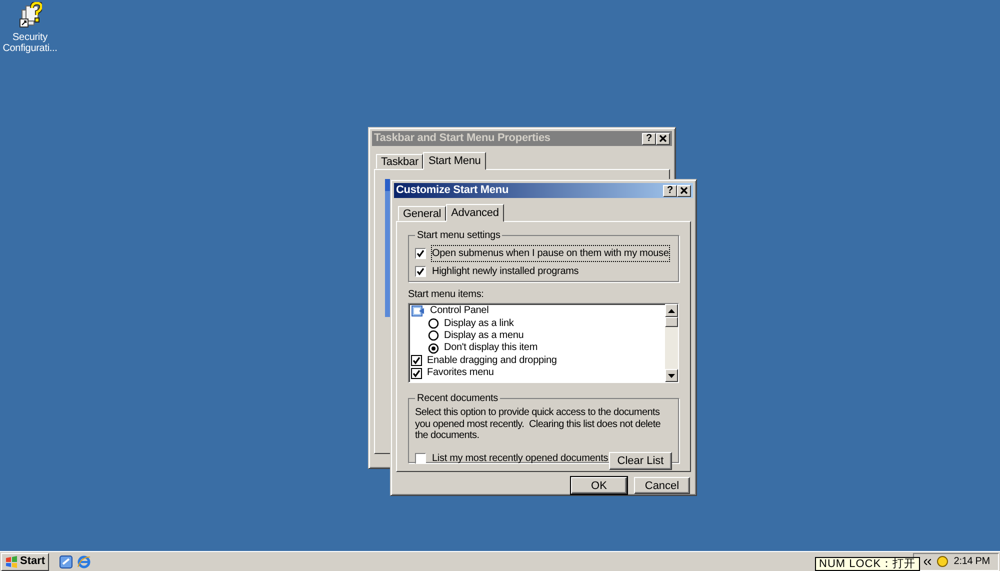  I want to click on option-label: Display as a link, so click(479, 324).